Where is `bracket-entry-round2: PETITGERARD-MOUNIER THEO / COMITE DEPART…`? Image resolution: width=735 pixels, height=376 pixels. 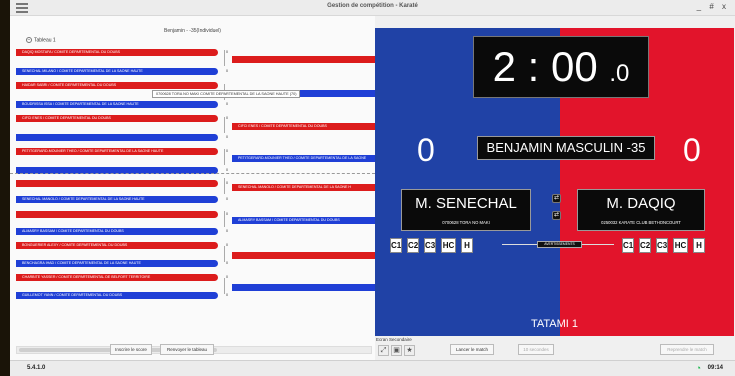 bracket-entry-round2: PETITGERARD-MOUNIER THEO / COMITE DEPART… is located at coordinates (307, 158).